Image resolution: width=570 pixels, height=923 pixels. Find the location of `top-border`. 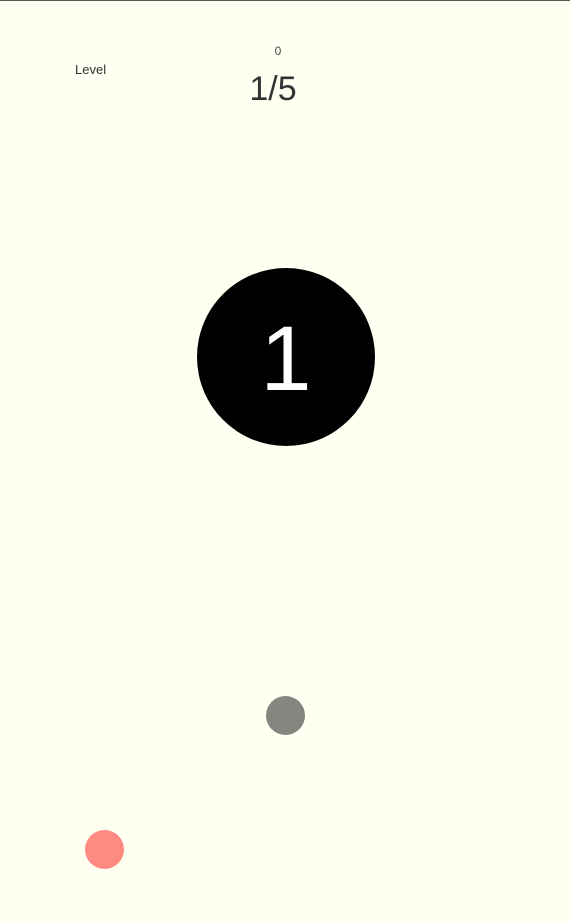

top-border is located at coordinates (285, 0).